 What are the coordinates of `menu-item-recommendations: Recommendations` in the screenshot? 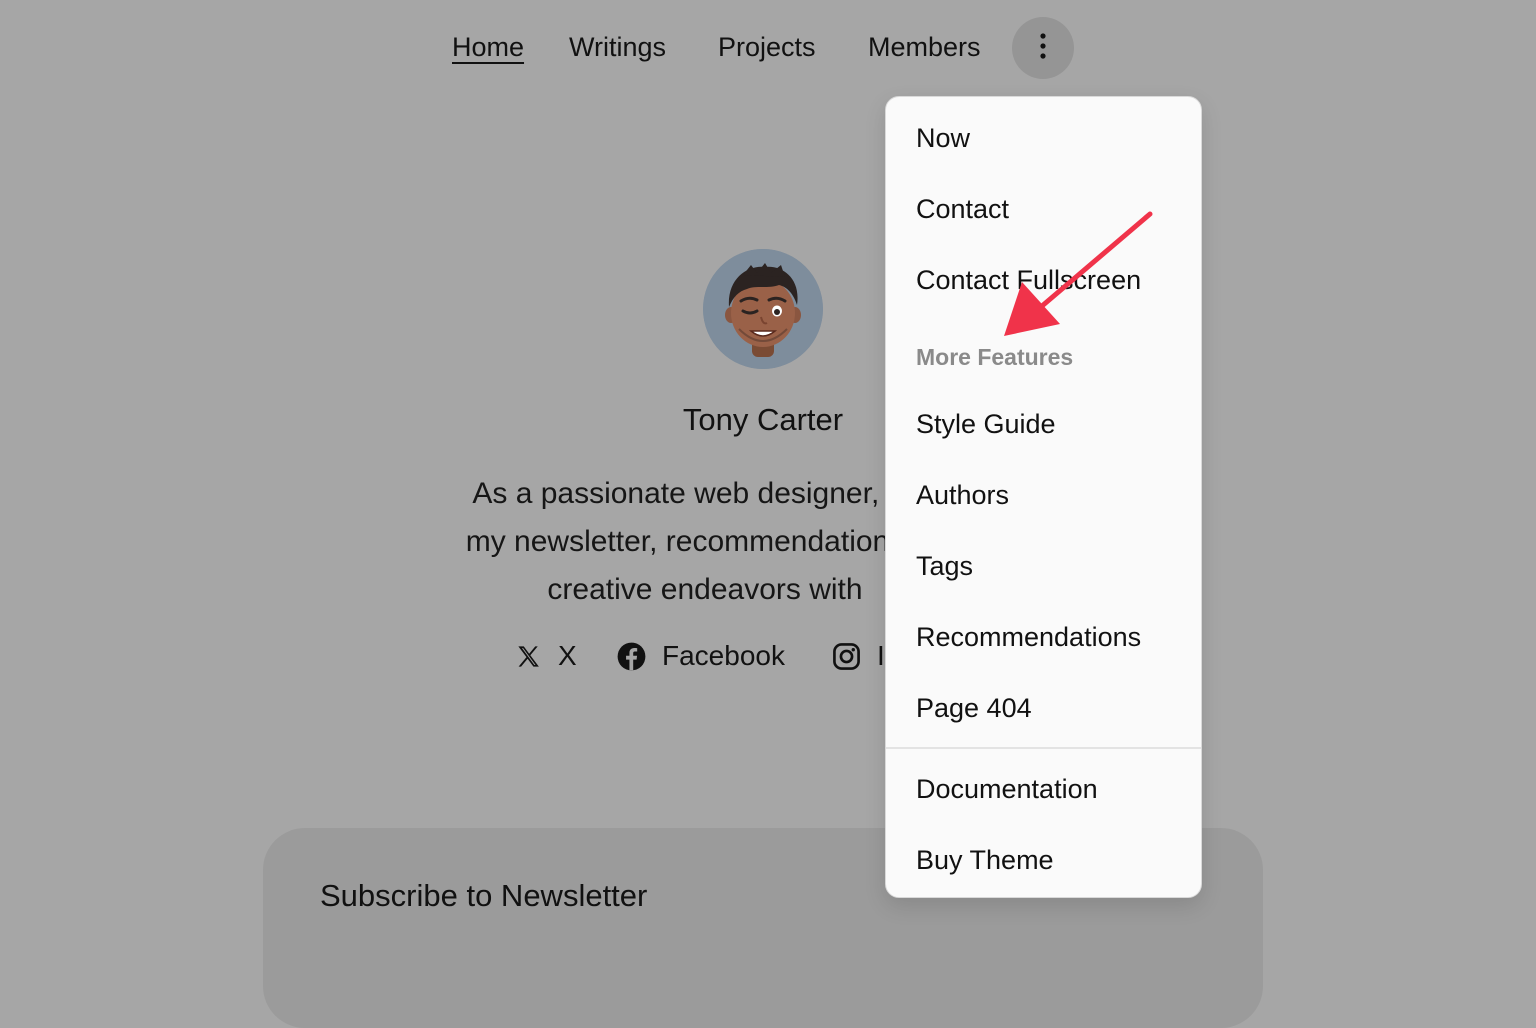 It's located at (1028, 637).